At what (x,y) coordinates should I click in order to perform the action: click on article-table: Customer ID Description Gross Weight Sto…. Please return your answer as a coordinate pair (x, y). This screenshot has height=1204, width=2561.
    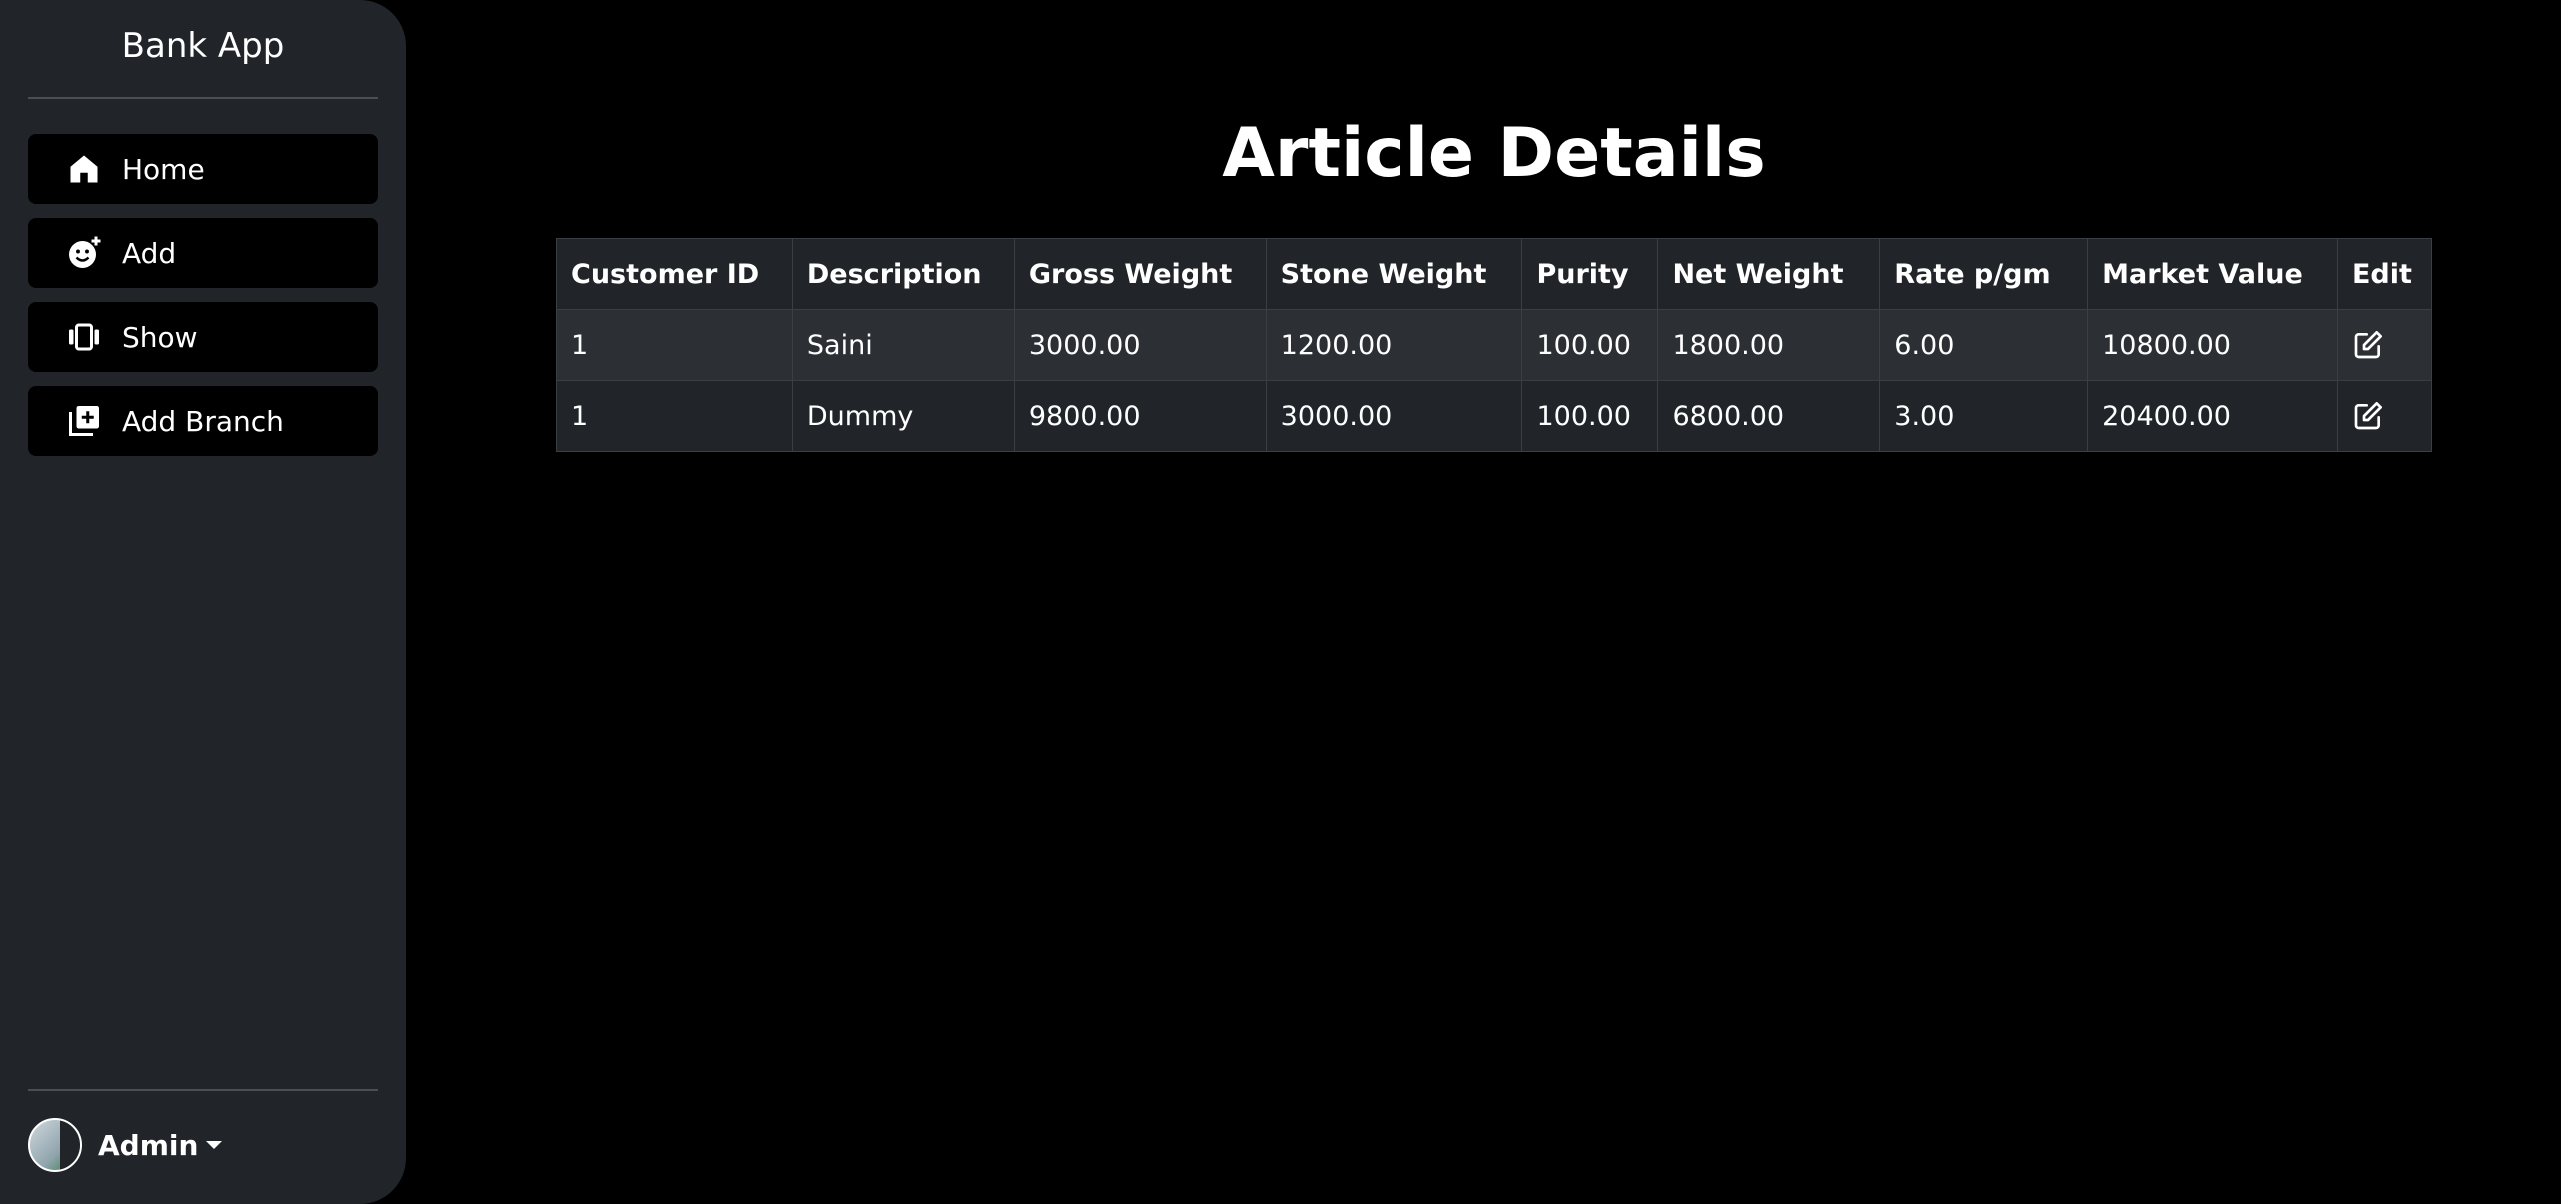
    Looking at the image, I should click on (1494, 345).